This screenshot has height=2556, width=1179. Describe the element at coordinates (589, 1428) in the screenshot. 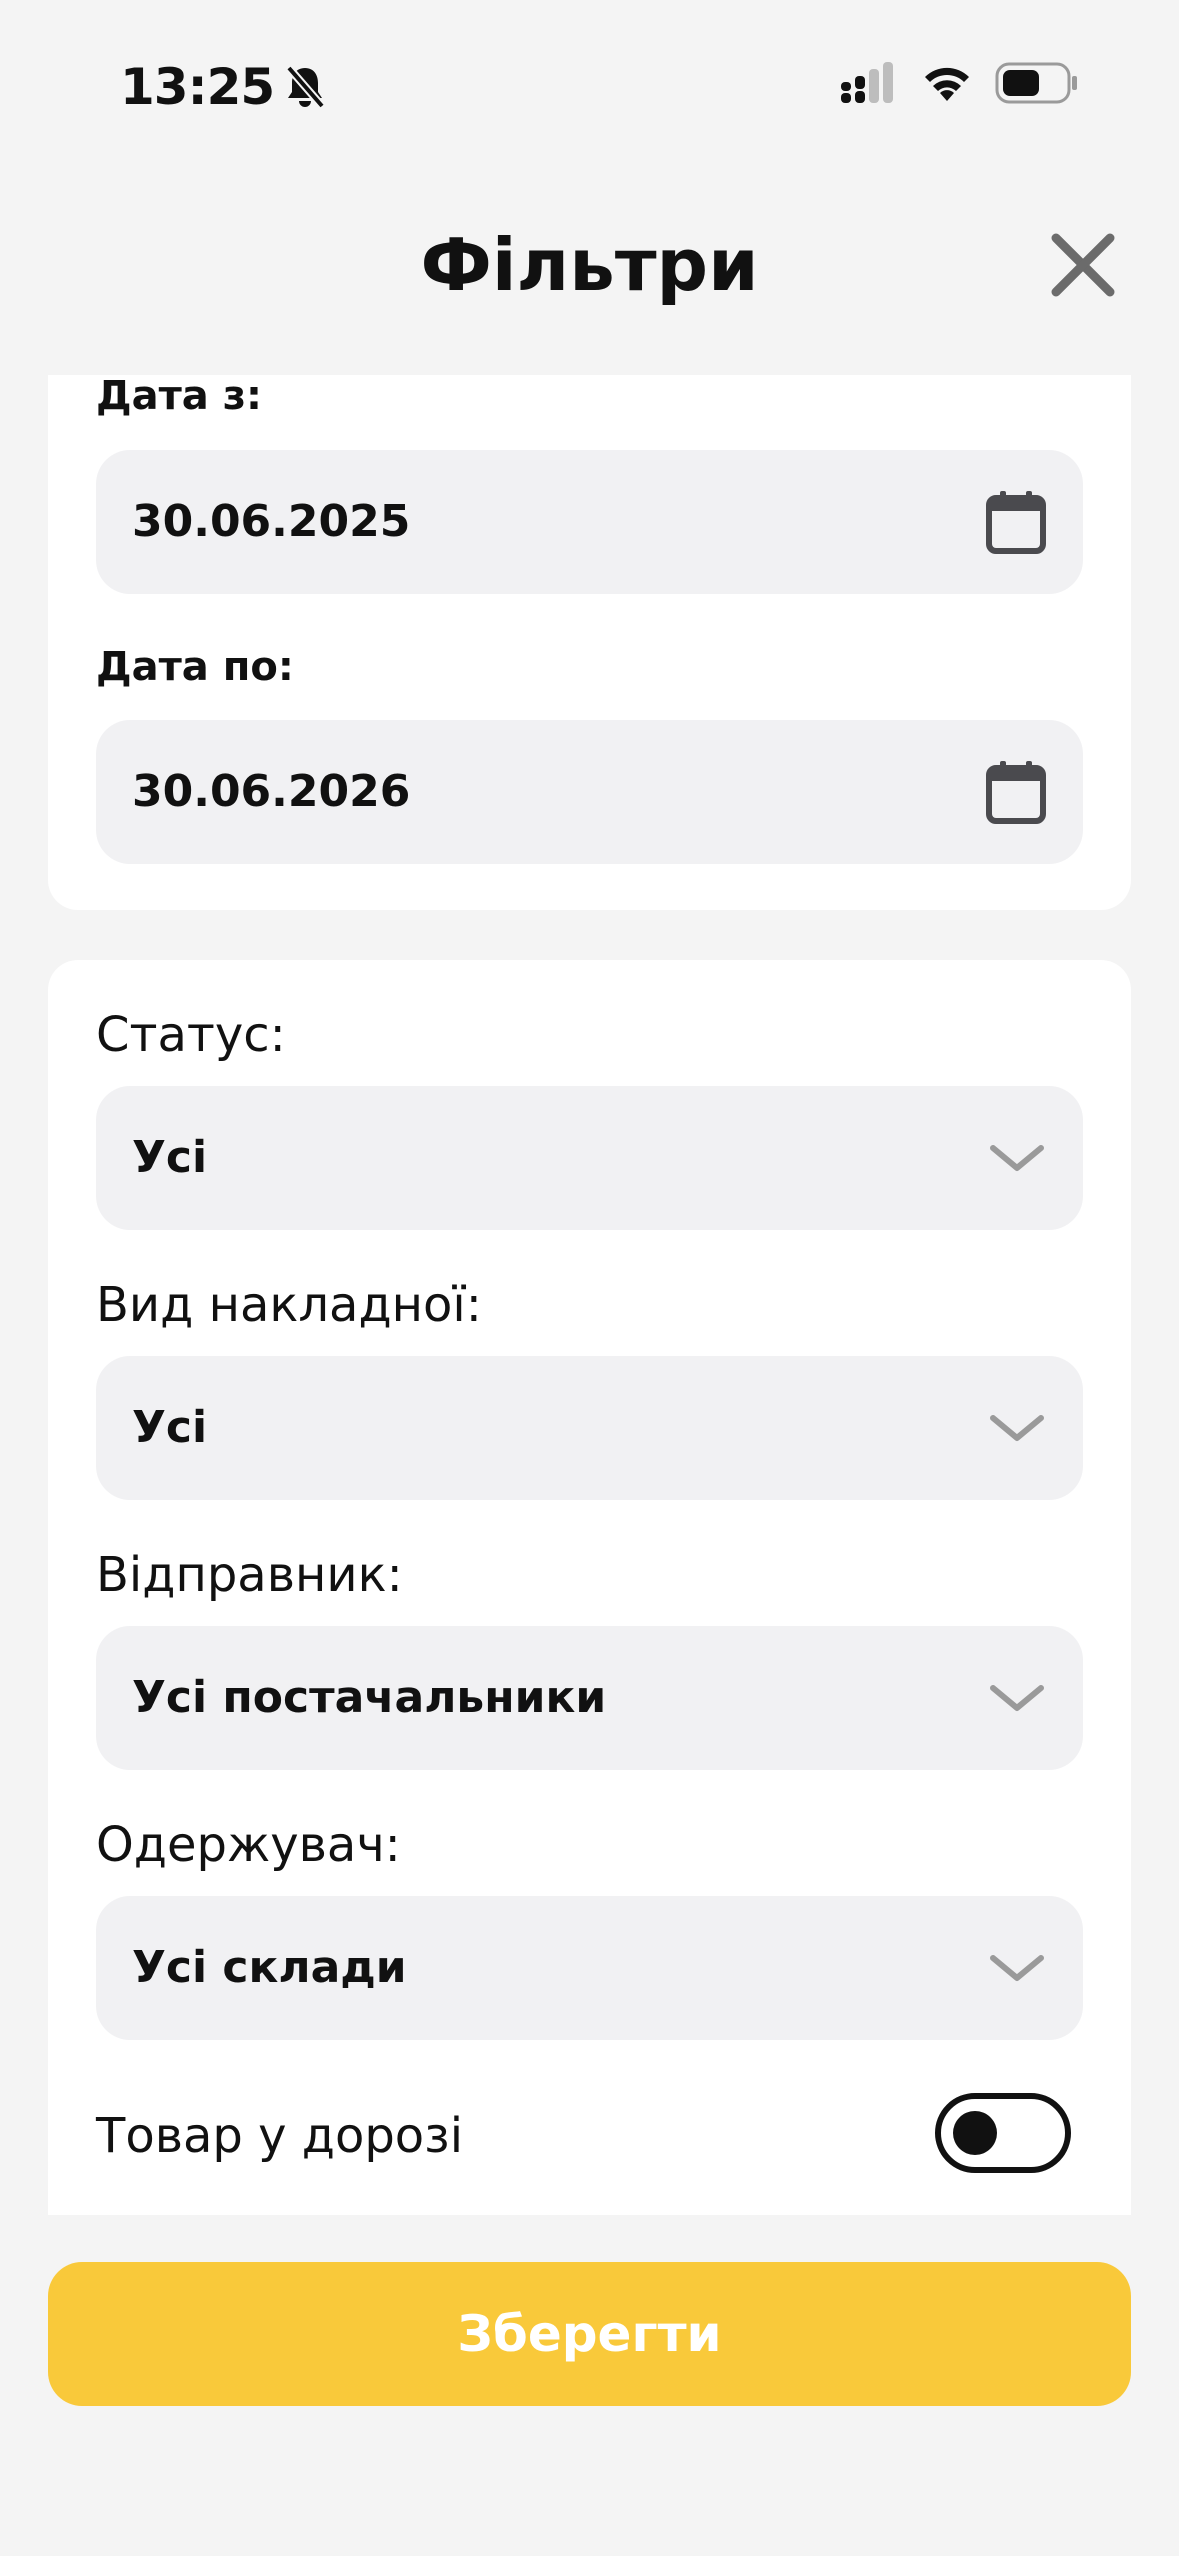

I see `invoice-type-select: Усі` at that location.